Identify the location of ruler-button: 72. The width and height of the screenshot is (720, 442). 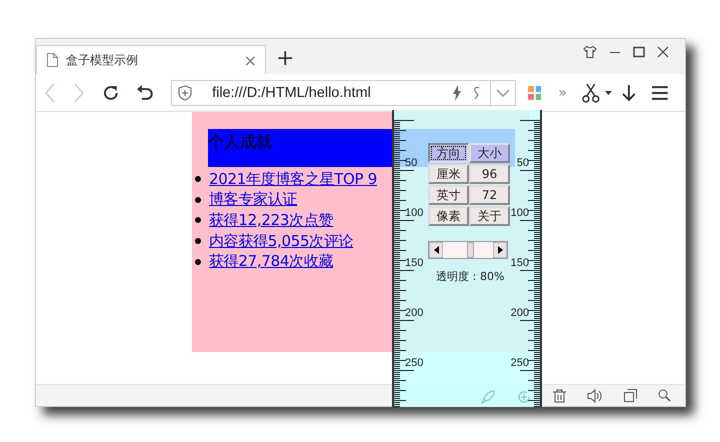
(489, 195).